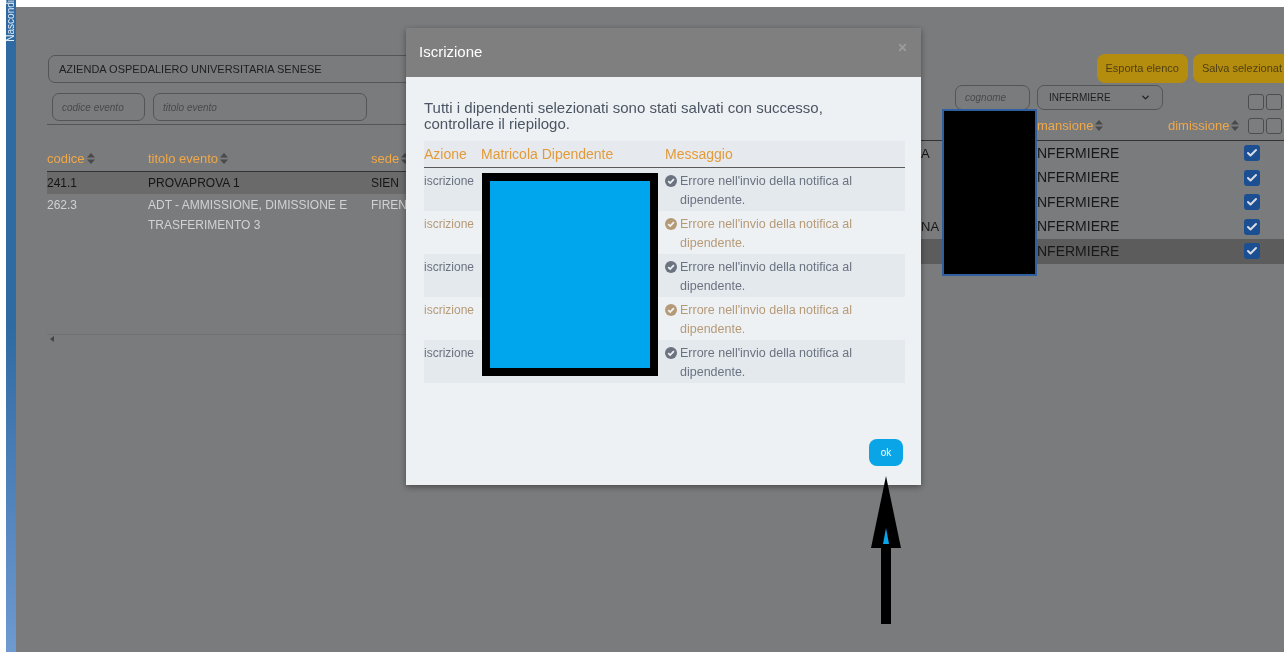  Describe the element at coordinates (1238, 68) in the screenshot. I see `action-button: Salva selezionat` at that location.